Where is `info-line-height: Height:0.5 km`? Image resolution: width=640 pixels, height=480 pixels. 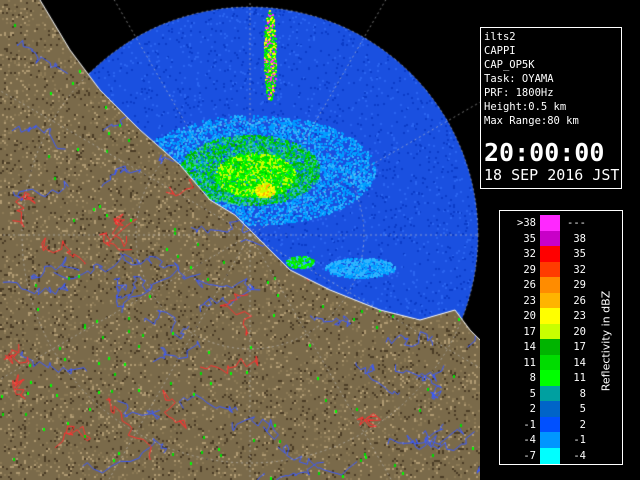 info-line-height: Height:0.5 km is located at coordinates (525, 107).